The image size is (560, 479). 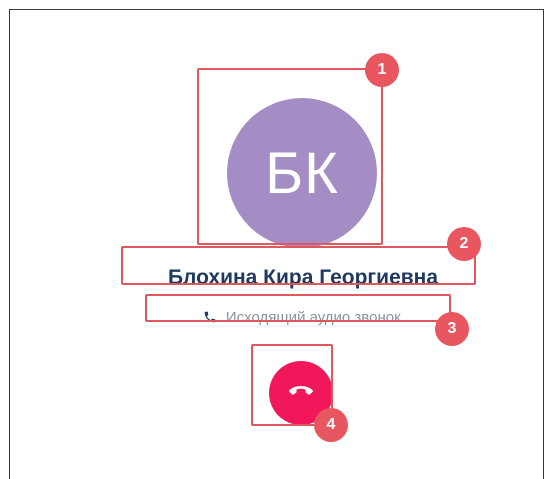 I want to click on annotation-badge-2: 2, so click(x=464, y=244).